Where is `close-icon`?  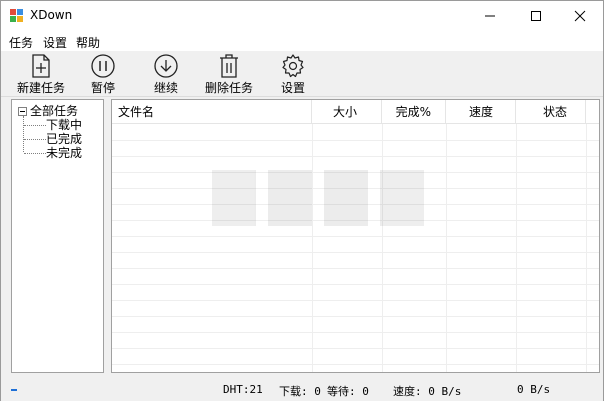
close-icon is located at coordinates (580, 16).